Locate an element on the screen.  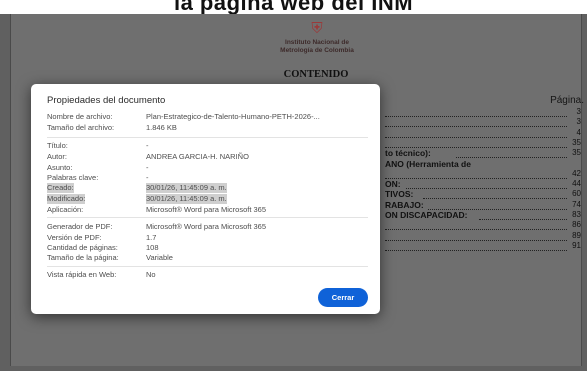
prop-label: Tamaño de la página: is located at coordinates (83, 257).